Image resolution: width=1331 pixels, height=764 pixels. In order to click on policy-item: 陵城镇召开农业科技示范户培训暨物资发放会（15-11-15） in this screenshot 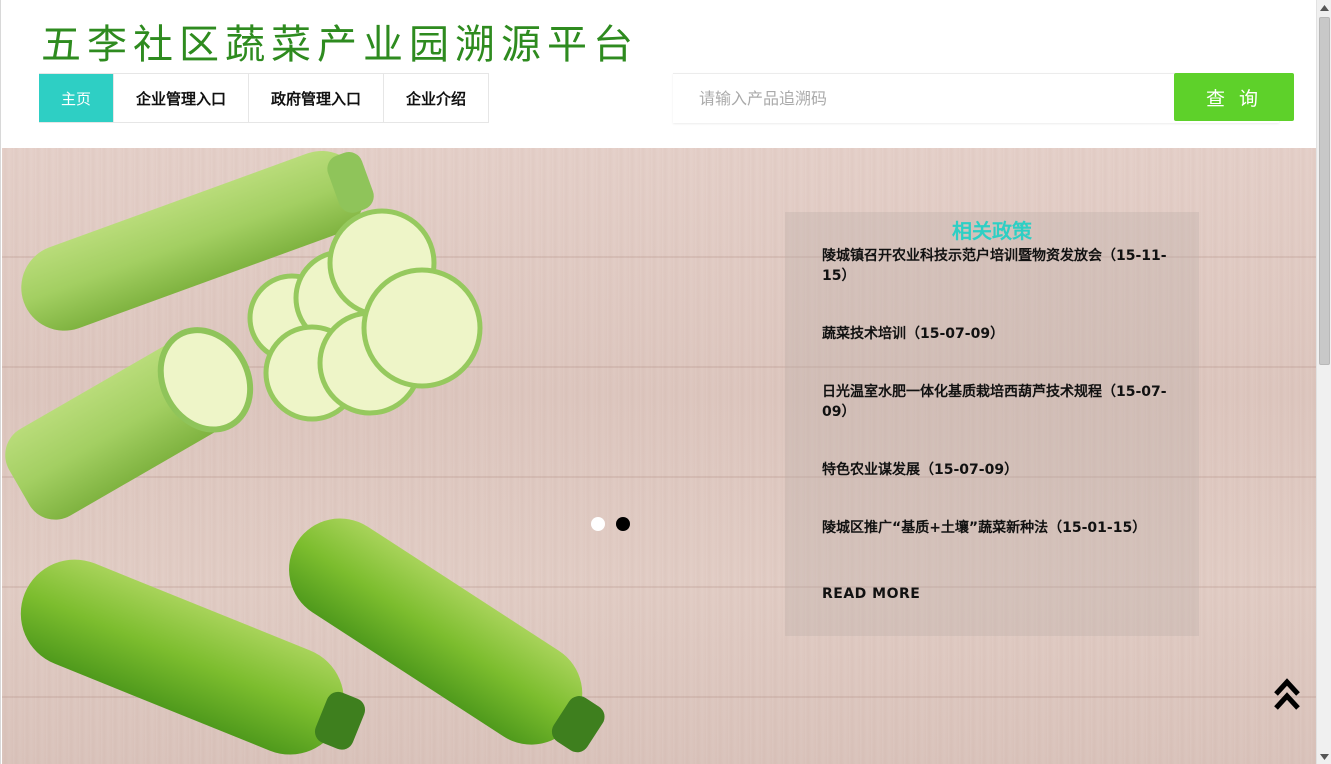, I will do `click(994, 266)`.